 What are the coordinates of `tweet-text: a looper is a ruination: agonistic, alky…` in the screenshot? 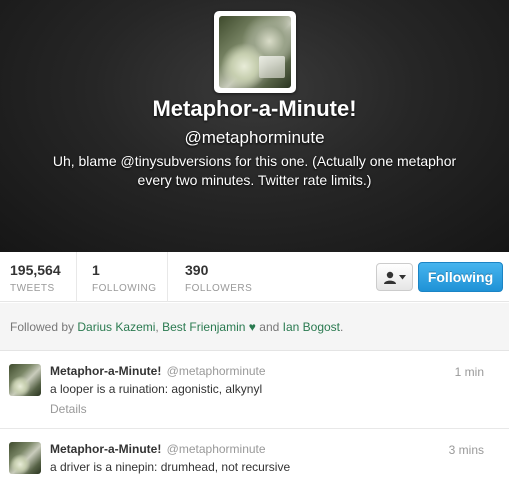 It's located at (156, 389).